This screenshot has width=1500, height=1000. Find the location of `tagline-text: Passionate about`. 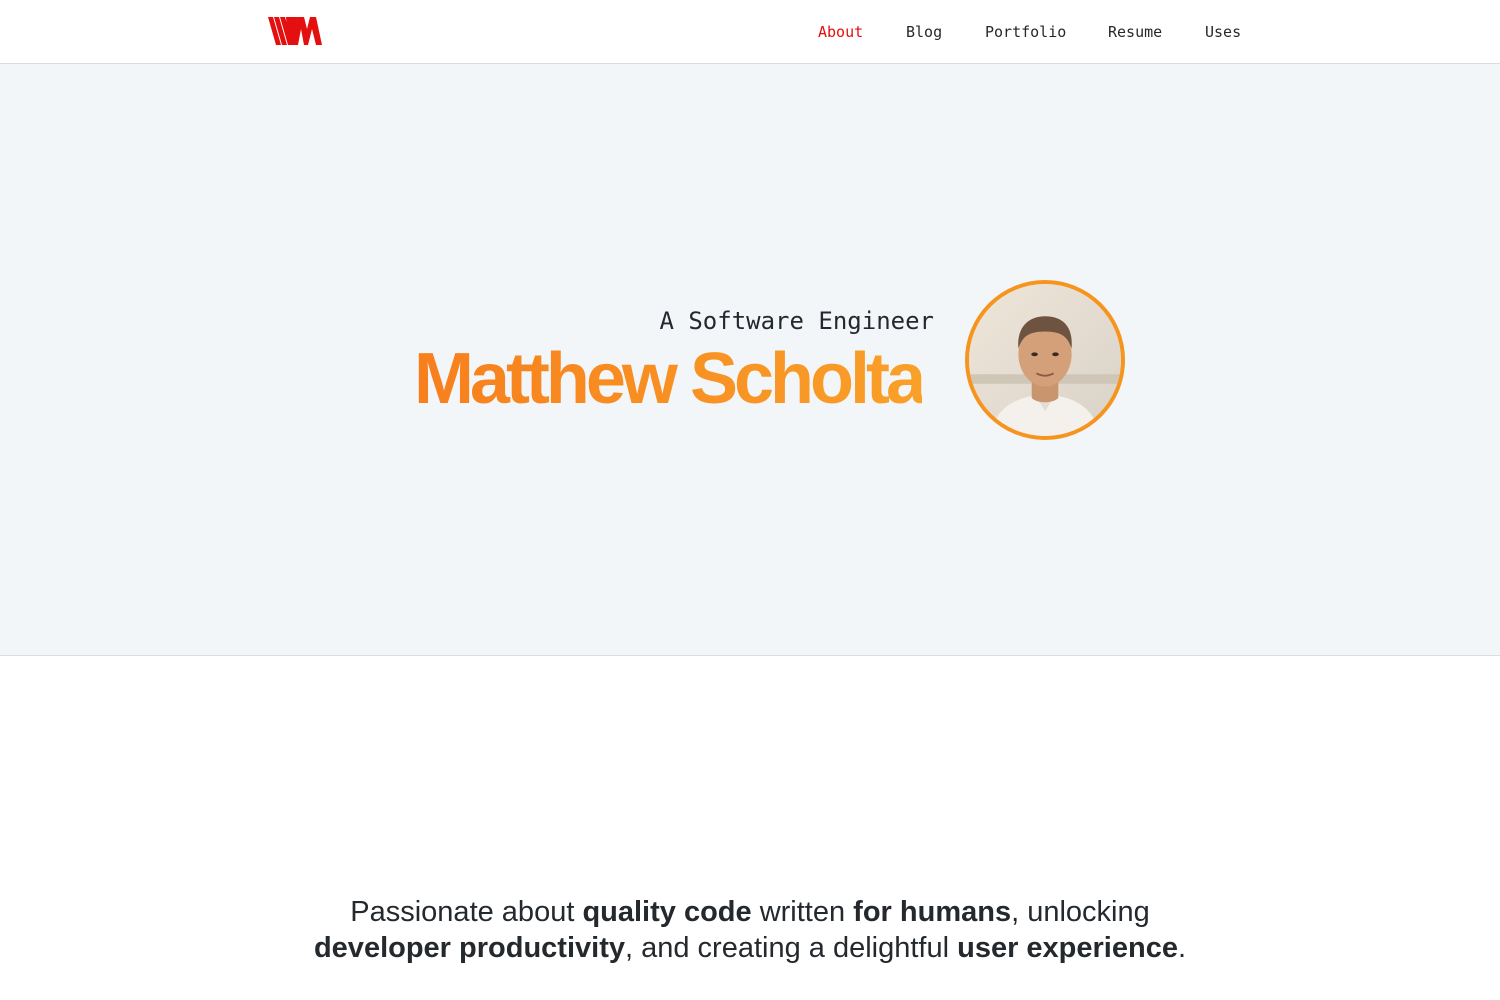

tagline-text: Passionate about is located at coordinates (466, 912).